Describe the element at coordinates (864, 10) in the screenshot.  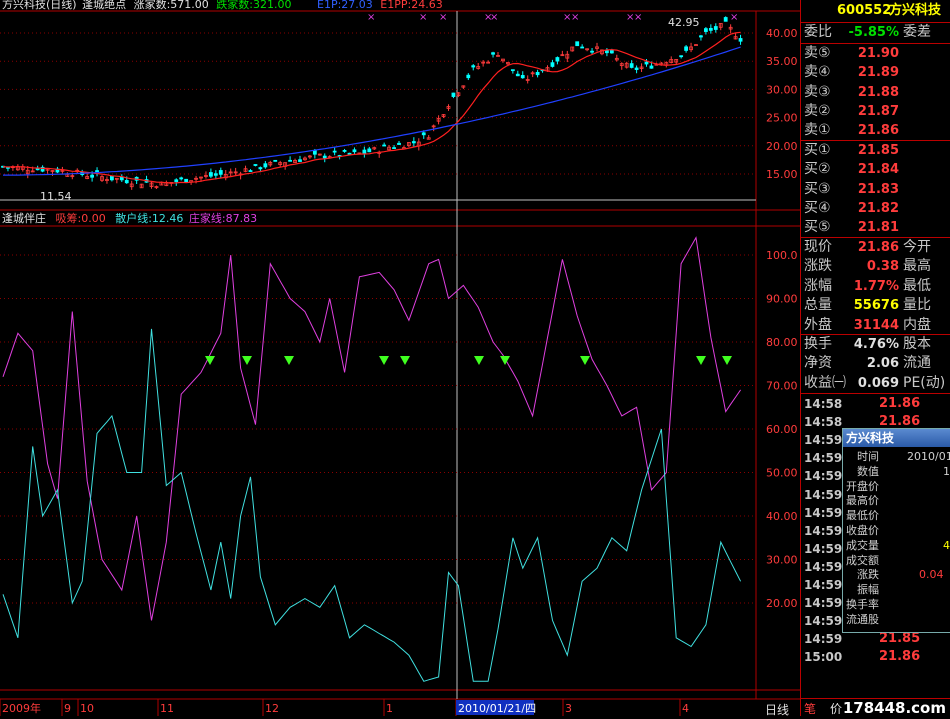
I see `stock-code: 600552` at that location.